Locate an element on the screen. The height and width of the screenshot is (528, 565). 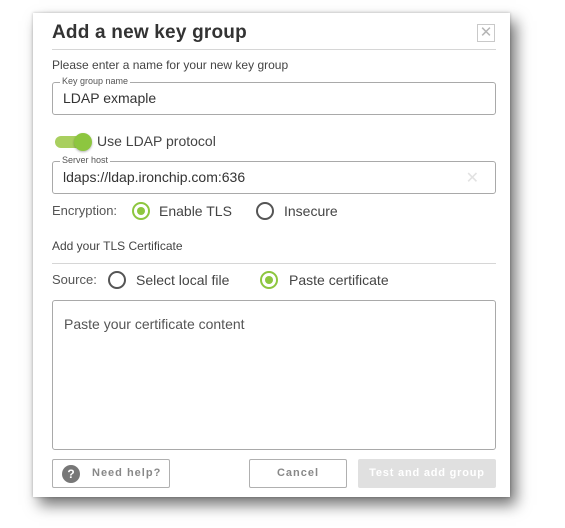
enable-tls-label: Enable TLS is located at coordinates (195, 211).